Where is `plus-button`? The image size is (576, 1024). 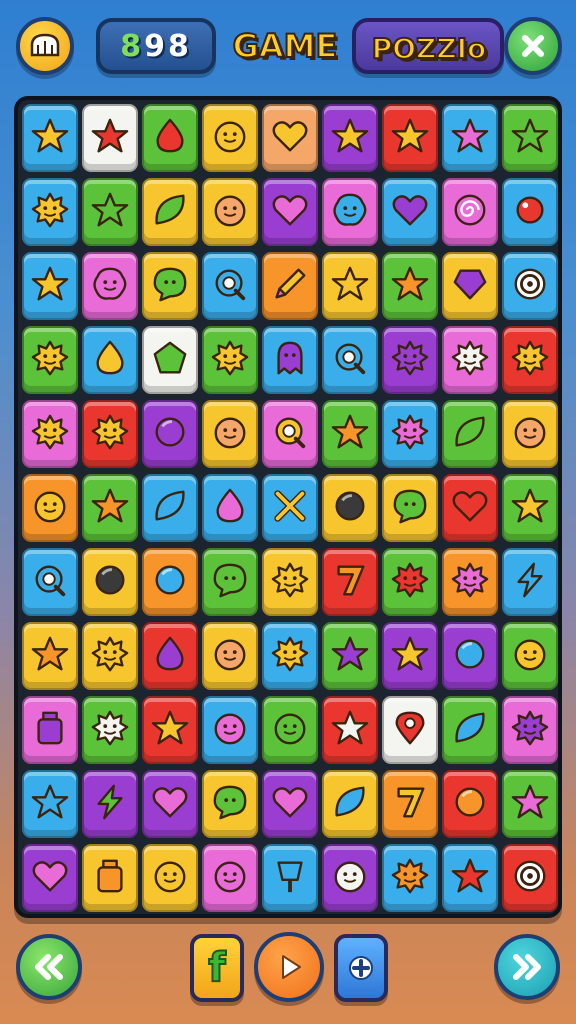 plus-button is located at coordinates (361, 968).